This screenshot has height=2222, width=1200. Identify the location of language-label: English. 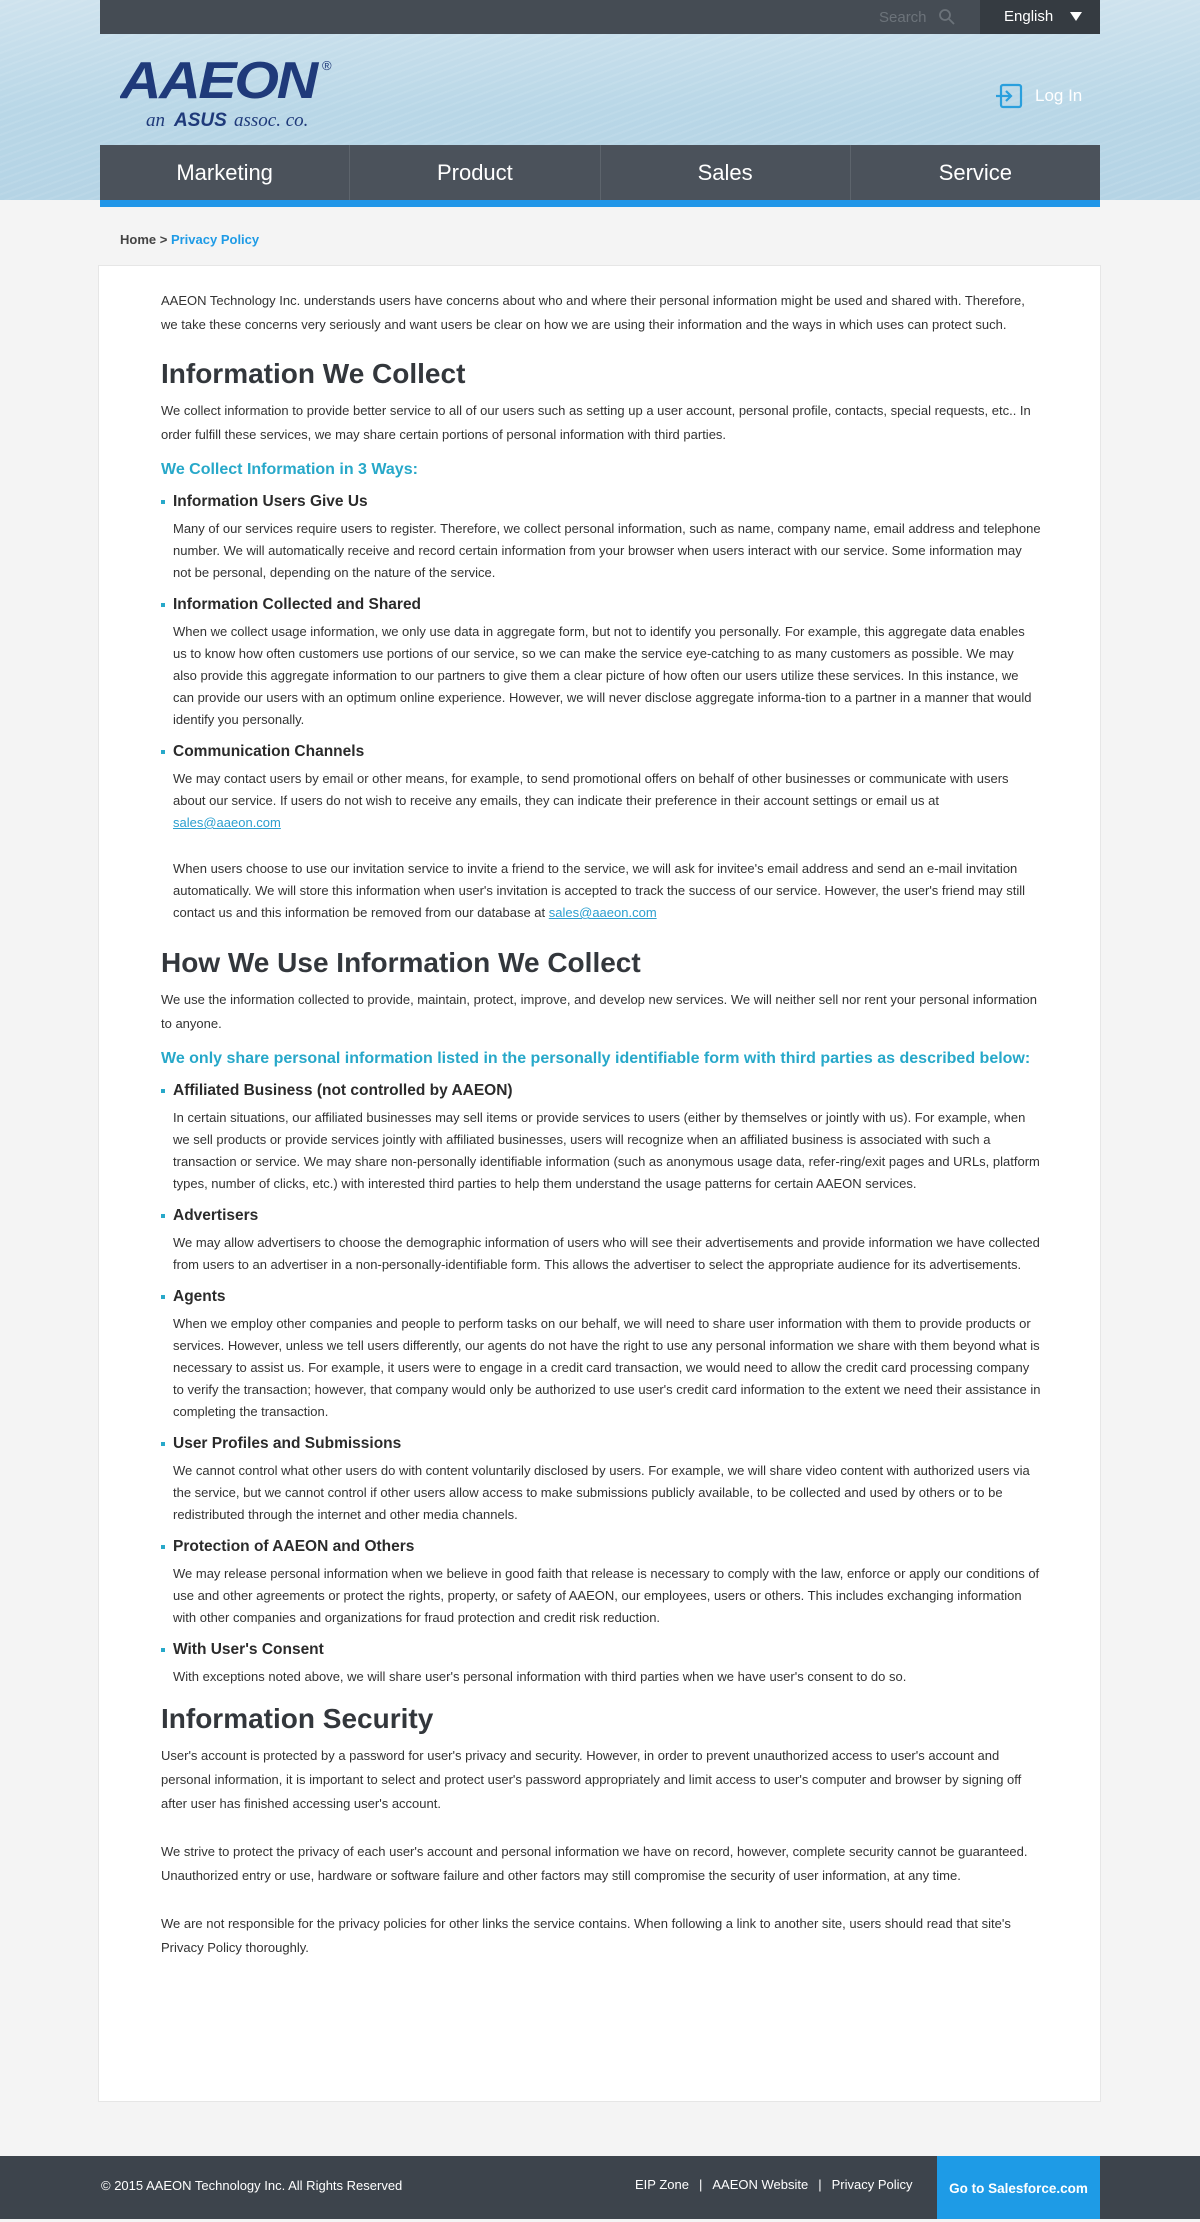
(1029, 16).